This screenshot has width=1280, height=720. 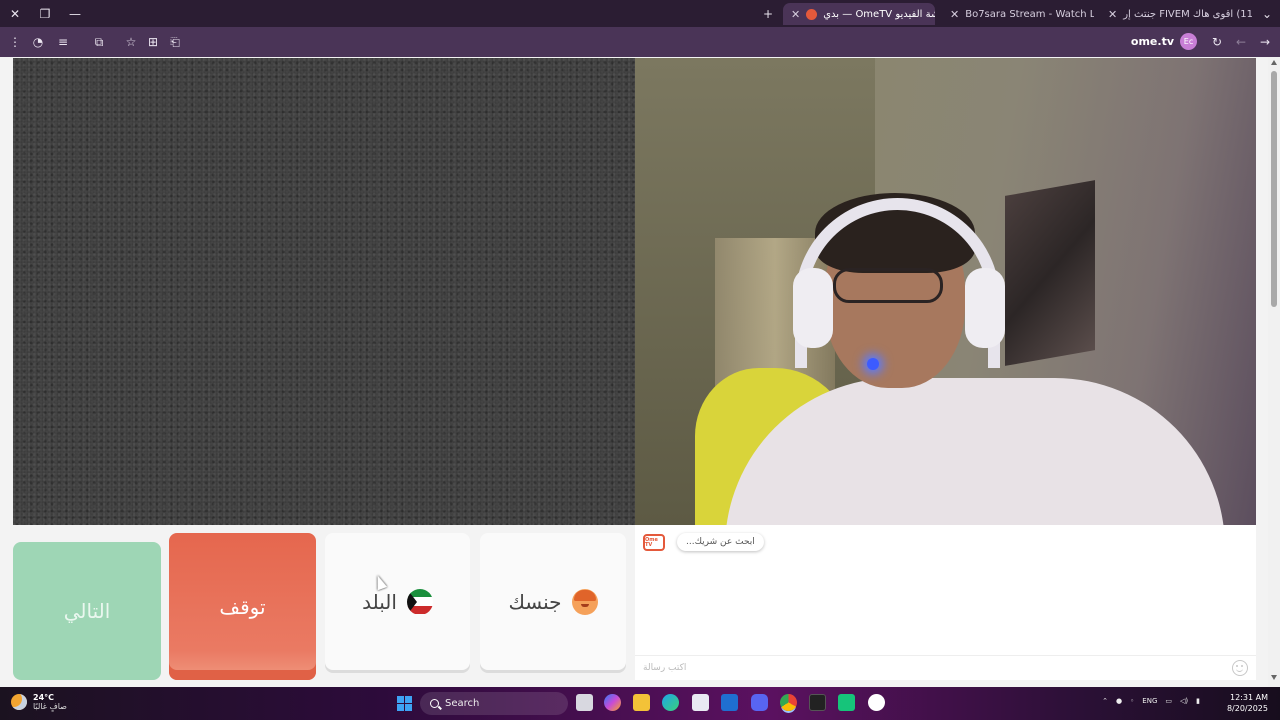 What do you see at coordinates (1274, 62) in the screenshot?
I see `scroll-up-icon` at bounding box center [1274, 62].